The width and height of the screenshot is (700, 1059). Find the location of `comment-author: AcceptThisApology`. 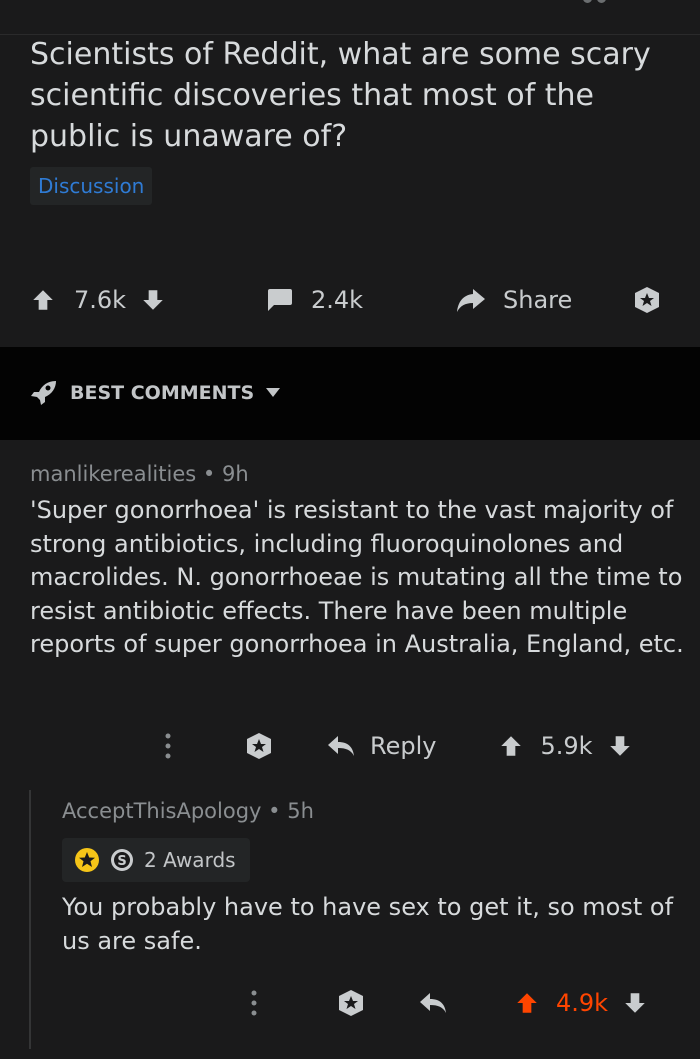

comment-author: AcceptThisApology is located at coordinates (161, 811).